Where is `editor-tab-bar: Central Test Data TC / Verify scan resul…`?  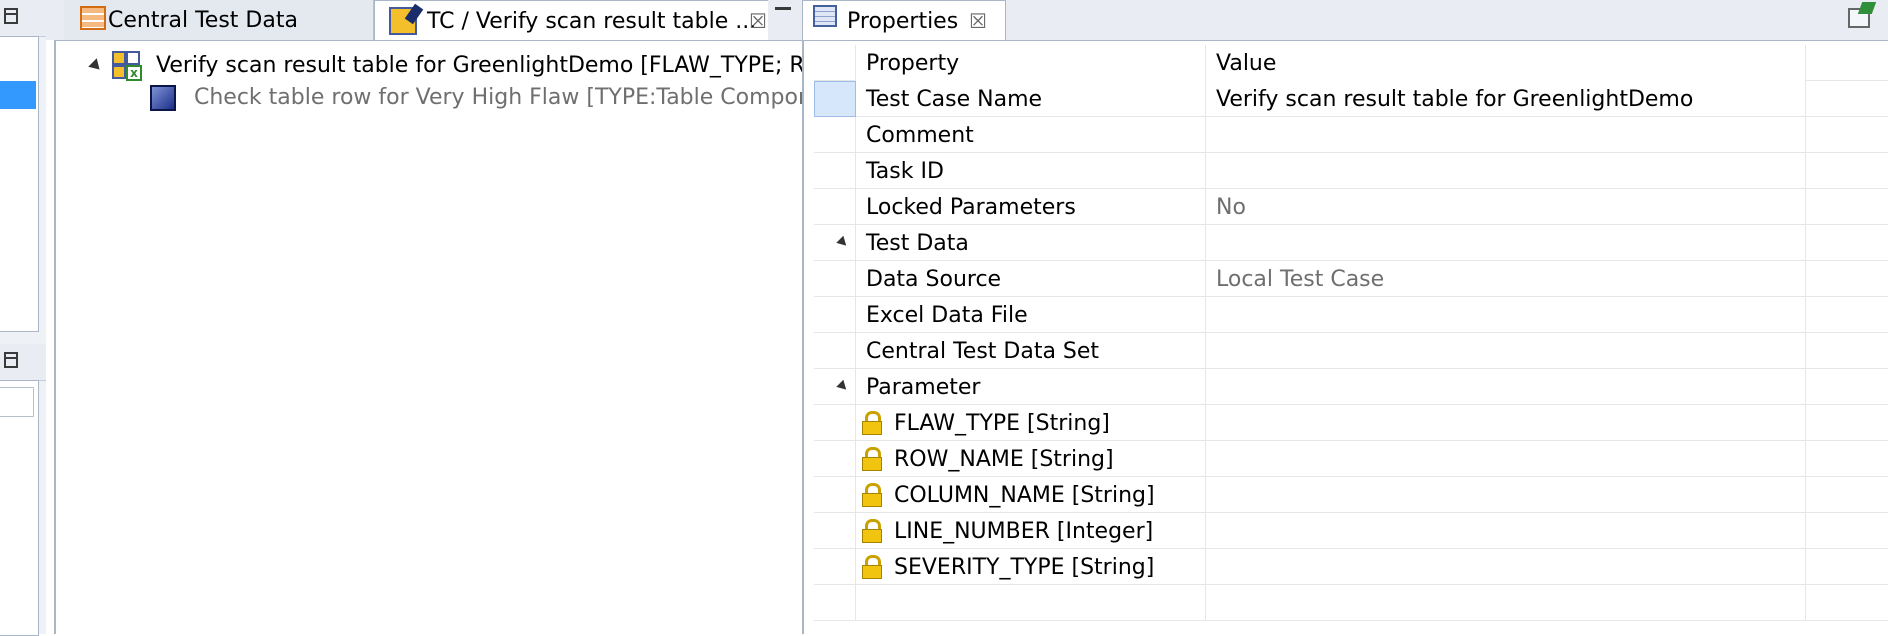 editor-tab-bar: Central Test Data TC / Verify scan resul… is located at coordinates (424, 20).